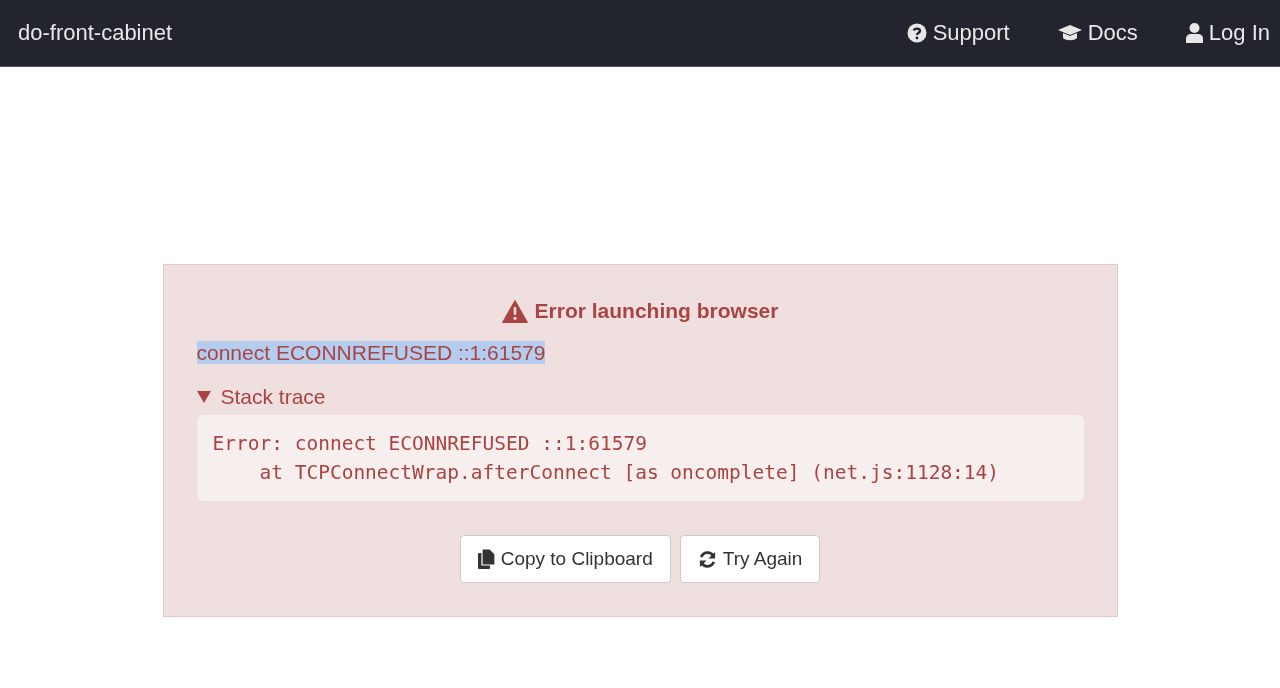 The image size is (1280, 688). What do you see at coordinates (514, 311) in the screenshot?
I see `warning-icon` at bounding box center [514, 311].